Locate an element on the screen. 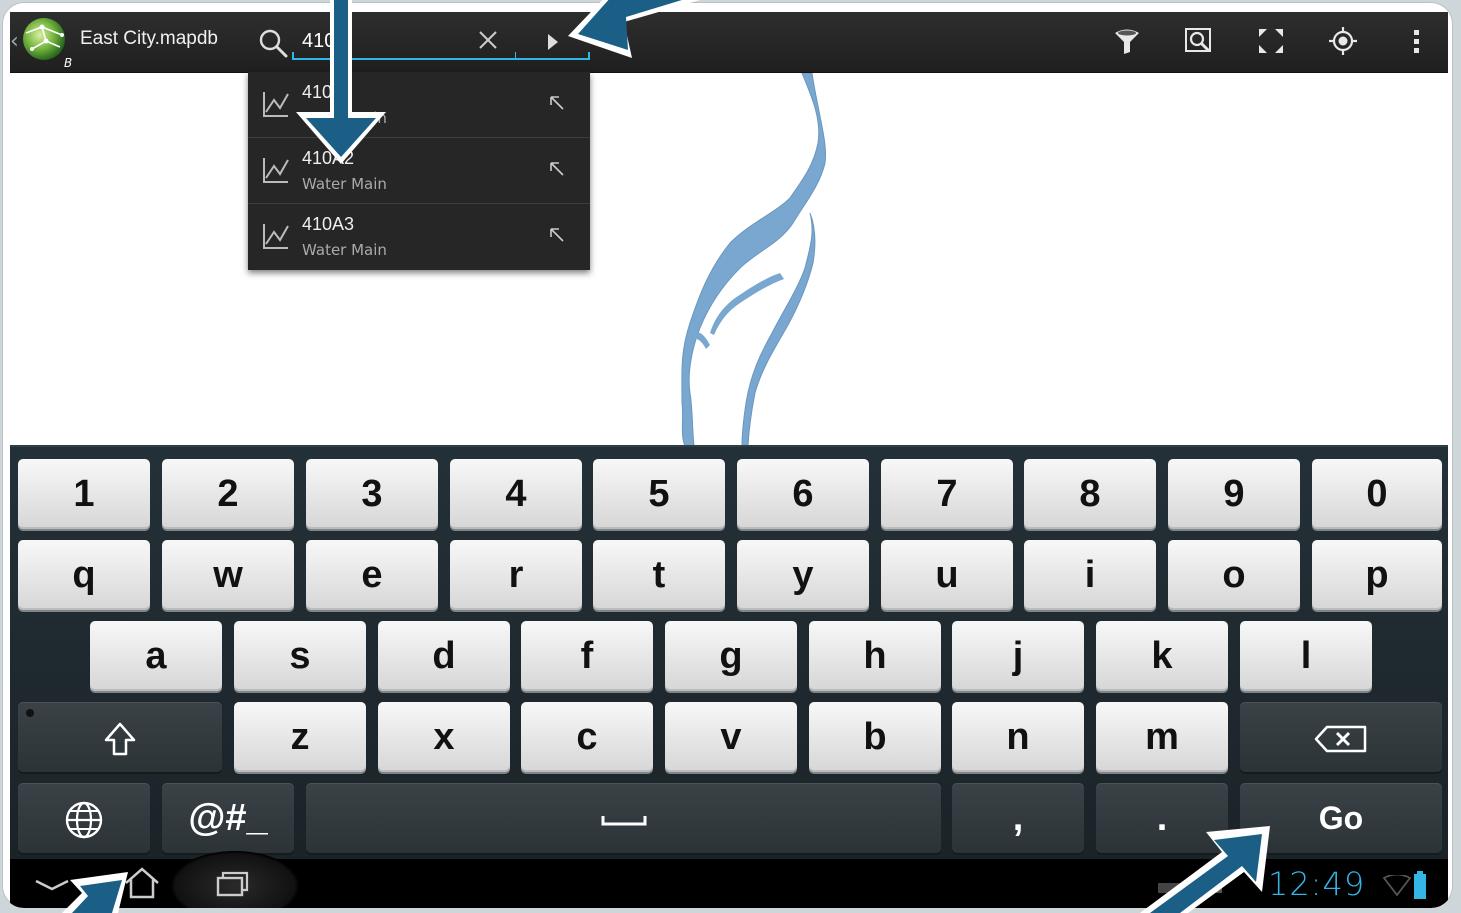 The image size is (1461, 913). annotation-arrow-nav is located at coordinates (95, 892).